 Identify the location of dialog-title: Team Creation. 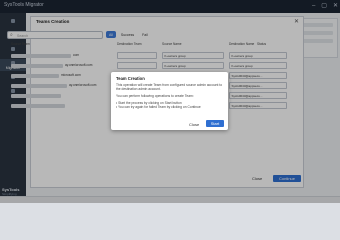
(130, 78).